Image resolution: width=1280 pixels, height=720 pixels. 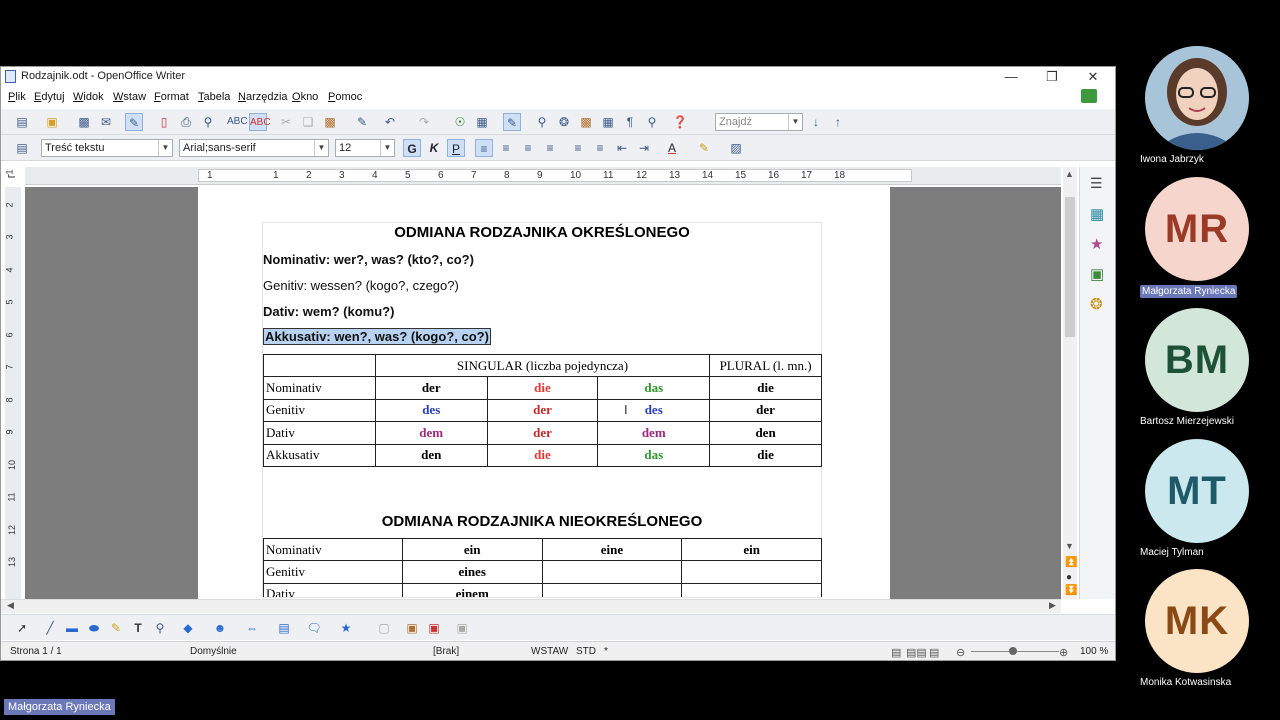 I want to click on export-pdf-icon: ▯, so click(x=164, y=122).